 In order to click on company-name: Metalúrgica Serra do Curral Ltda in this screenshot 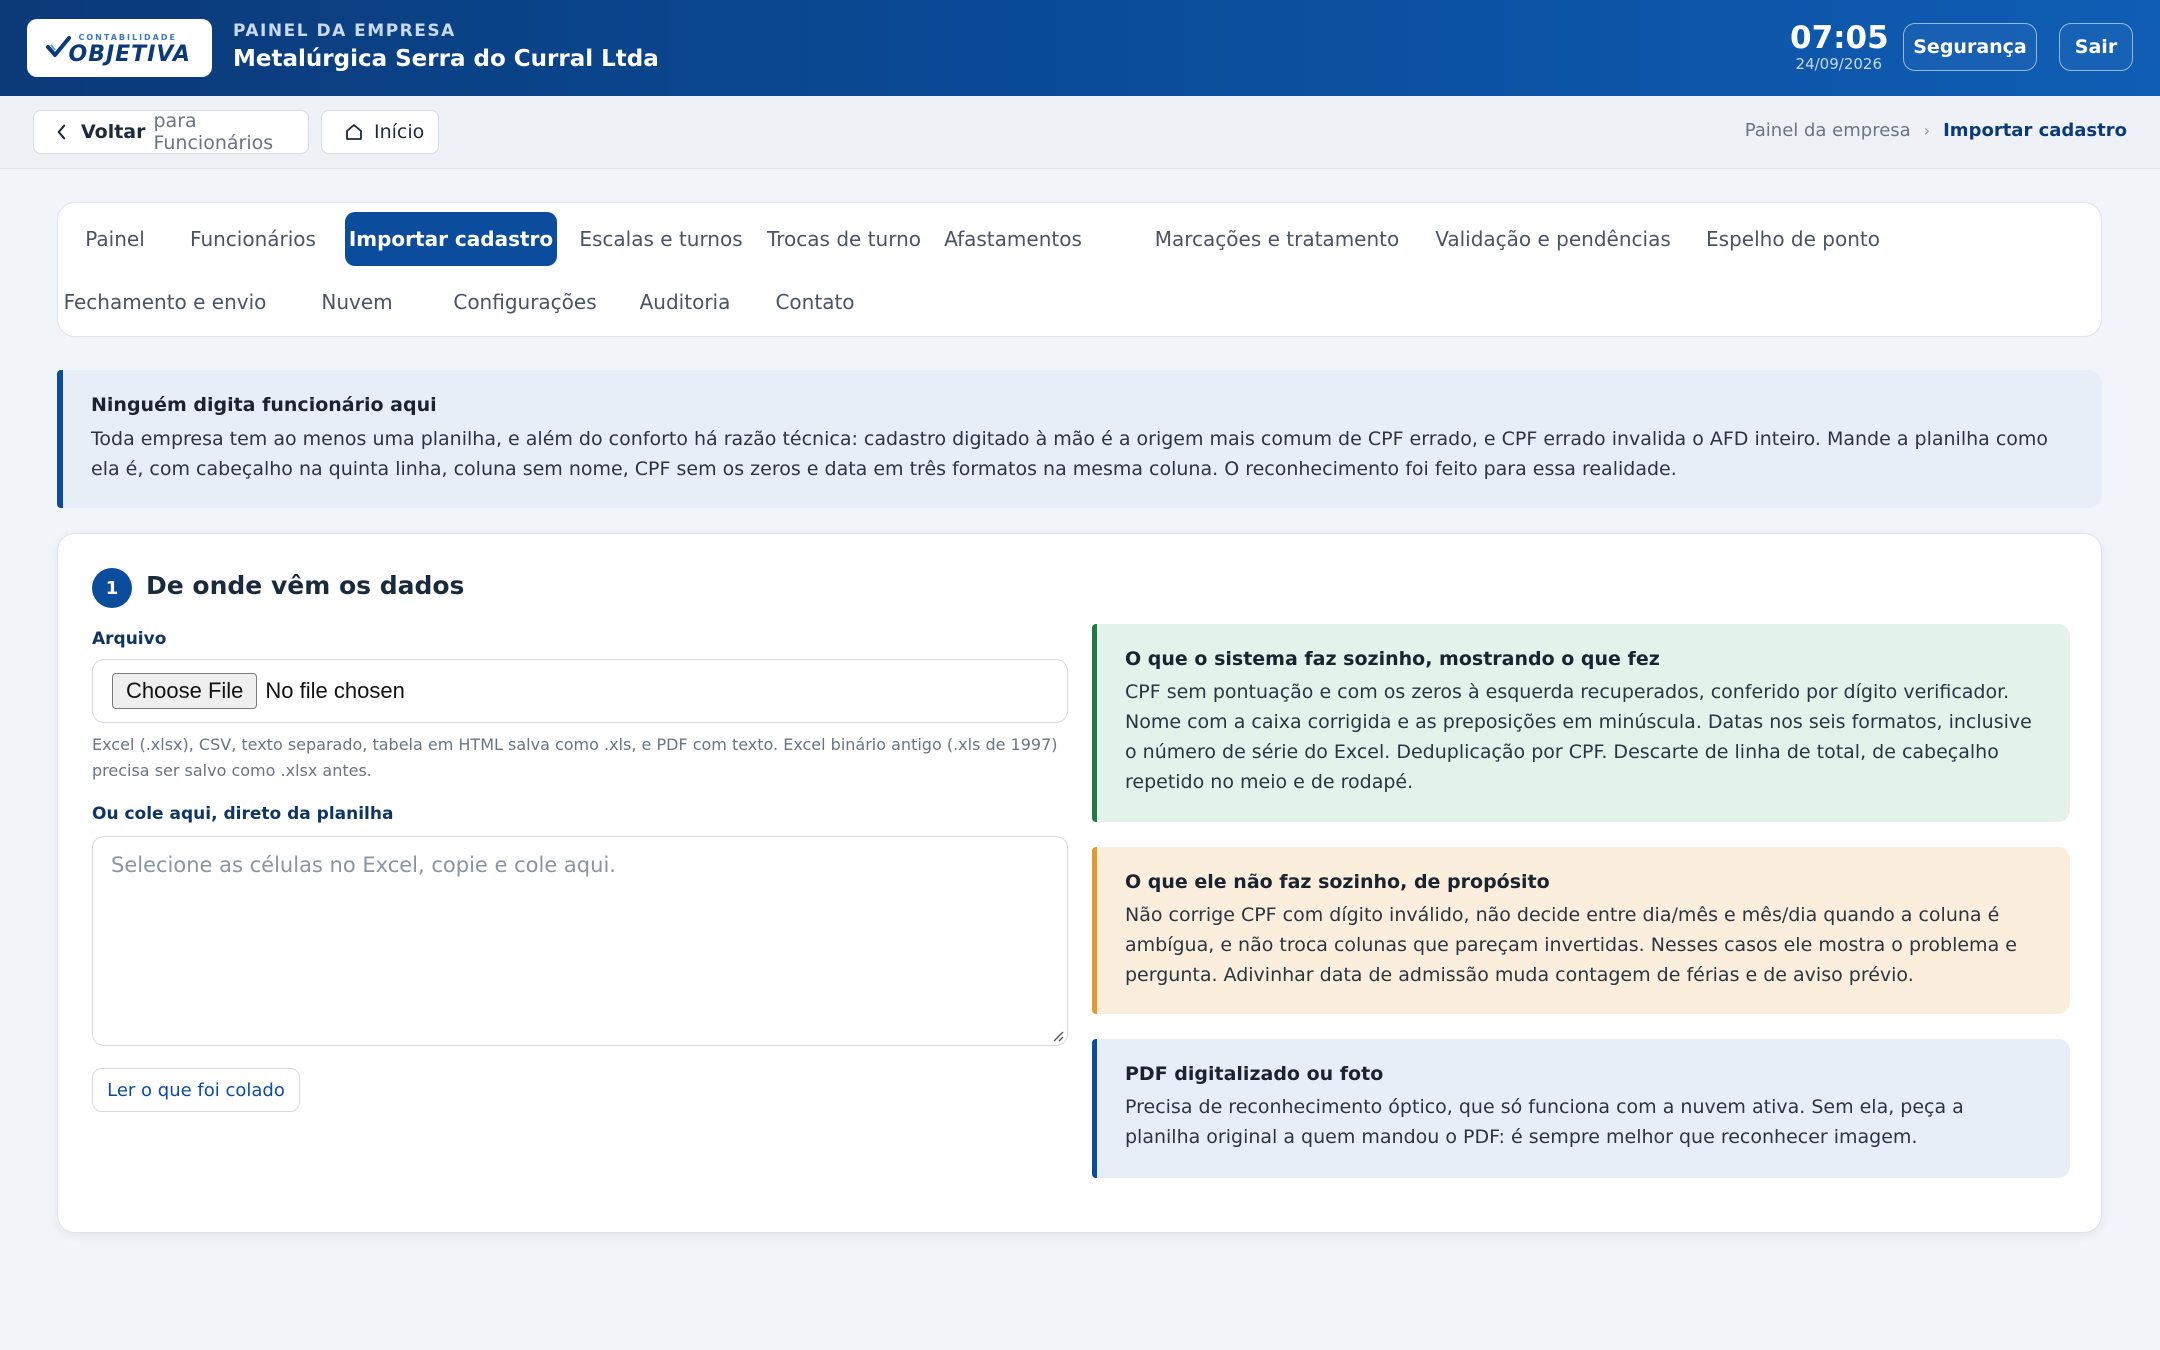, I will do `click(446, 59)`.